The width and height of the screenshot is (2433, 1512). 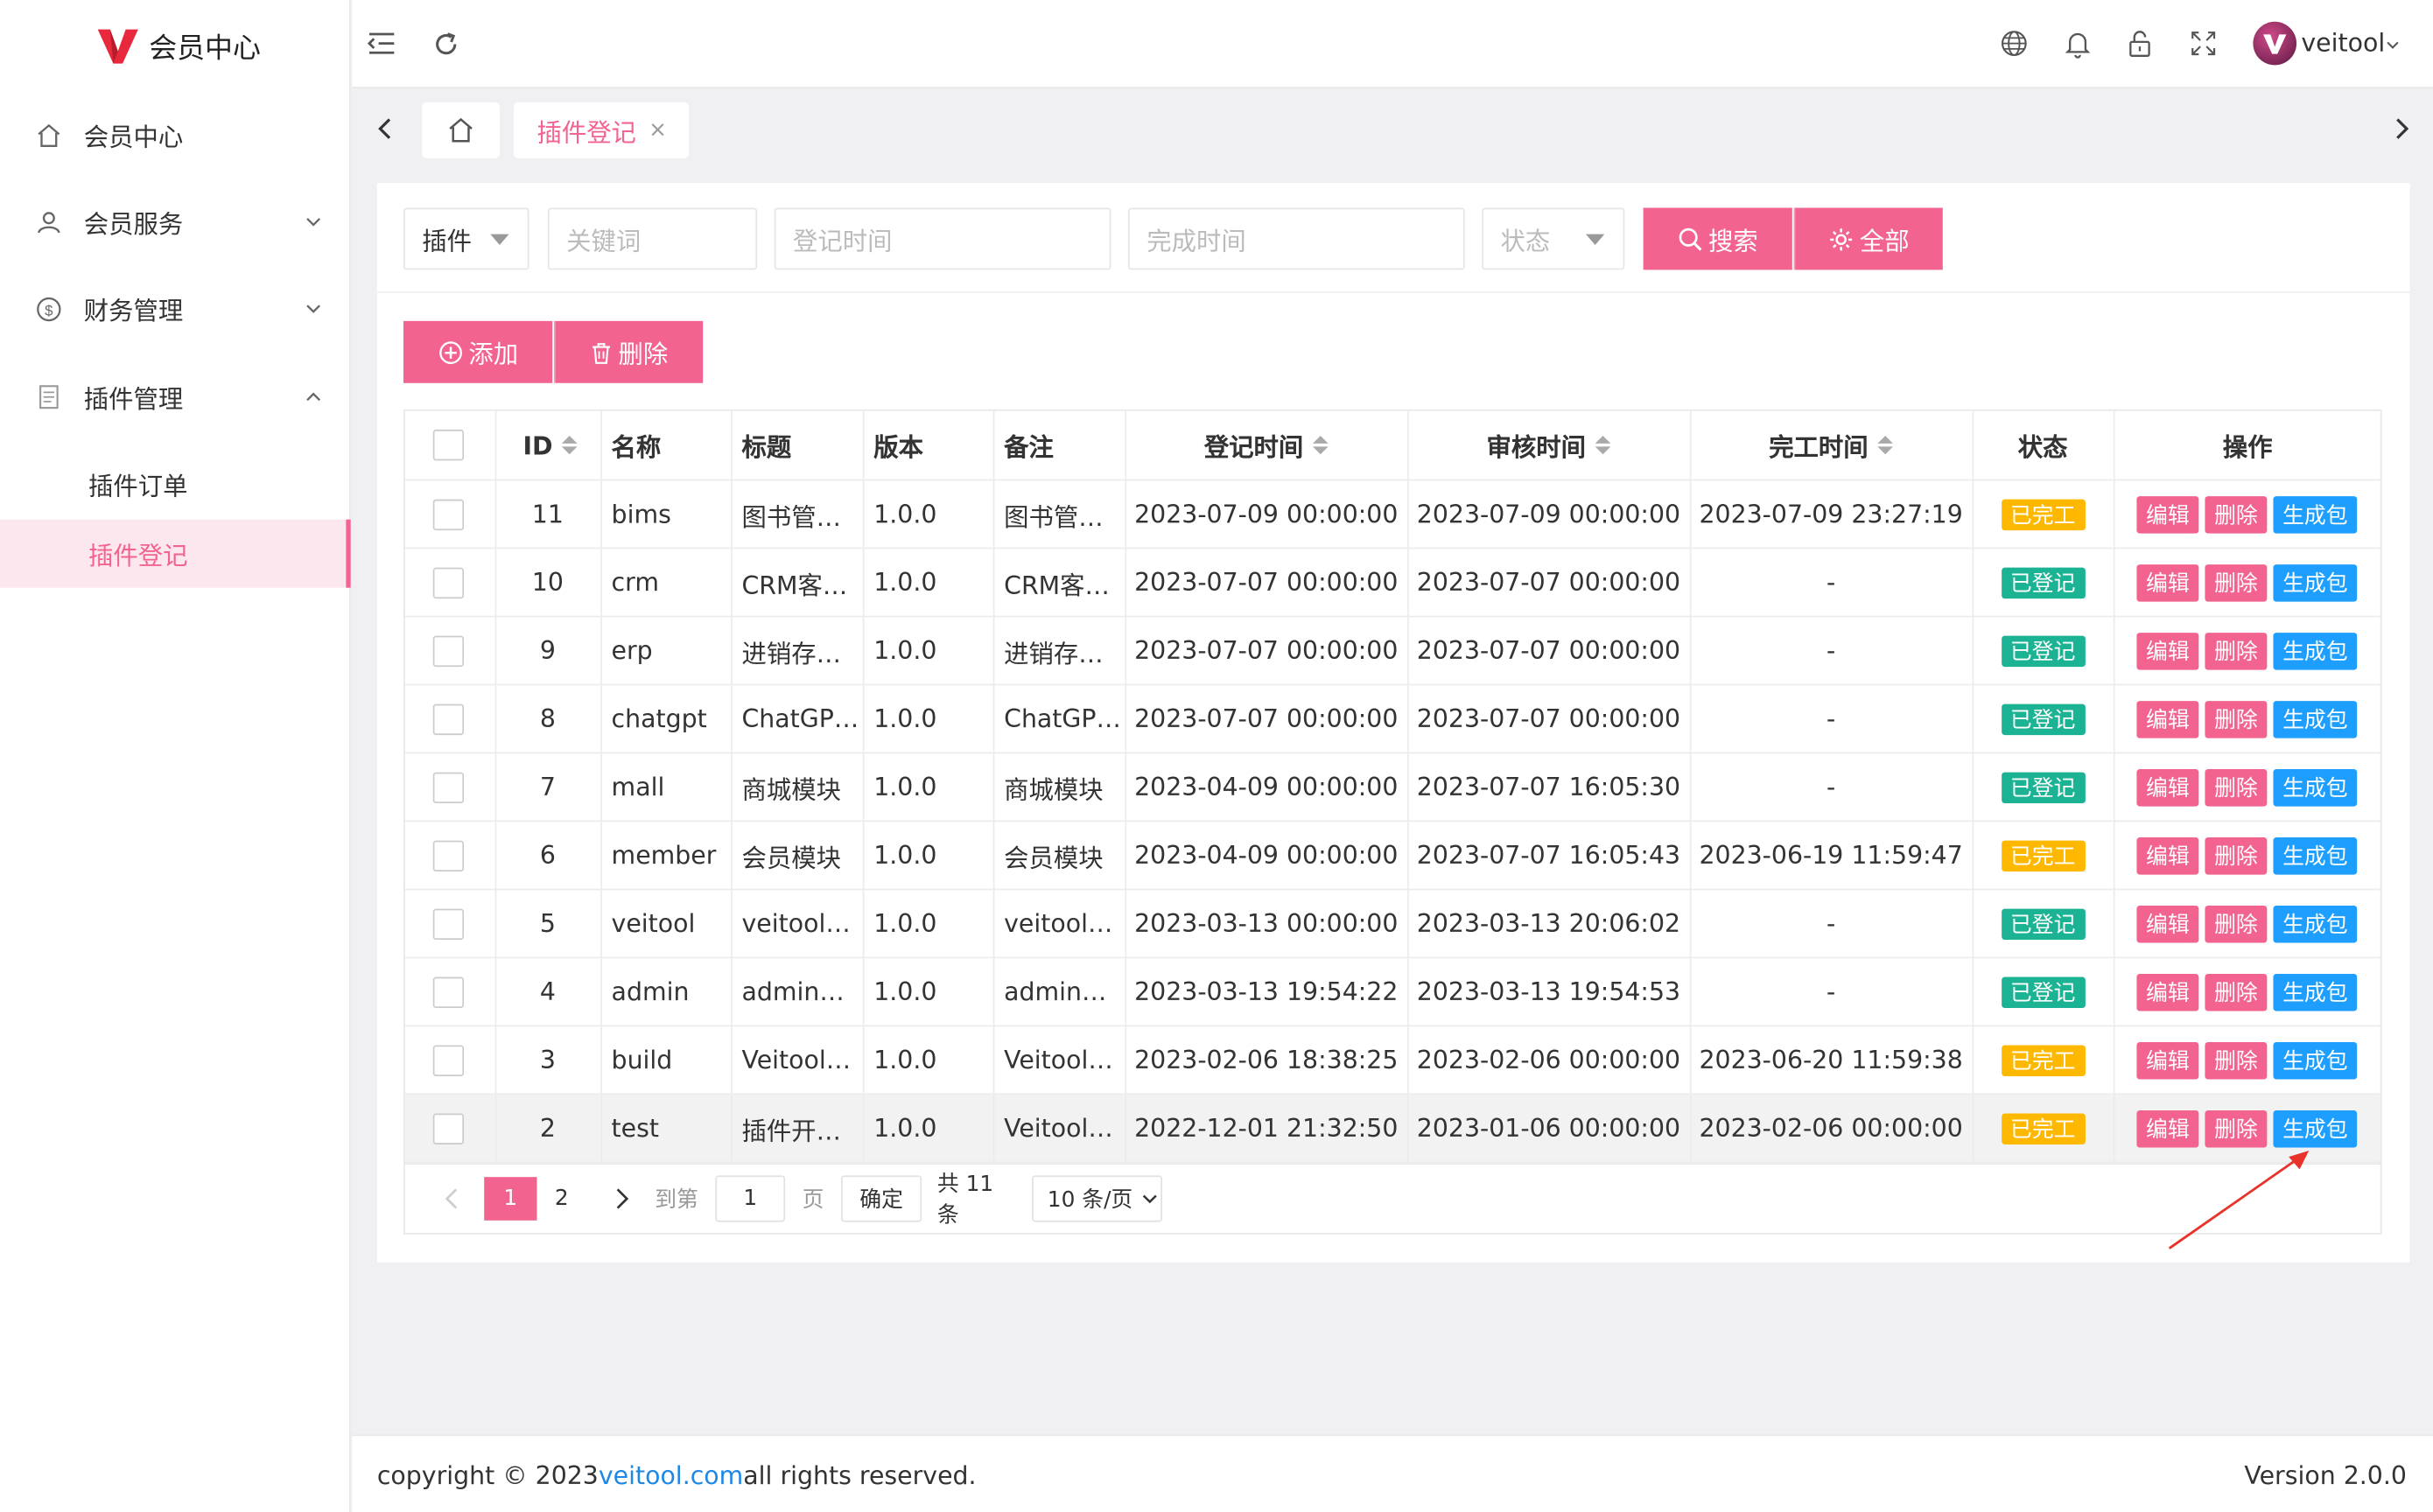 I want to click on close-icon: ×, so click(x=658, y=130).